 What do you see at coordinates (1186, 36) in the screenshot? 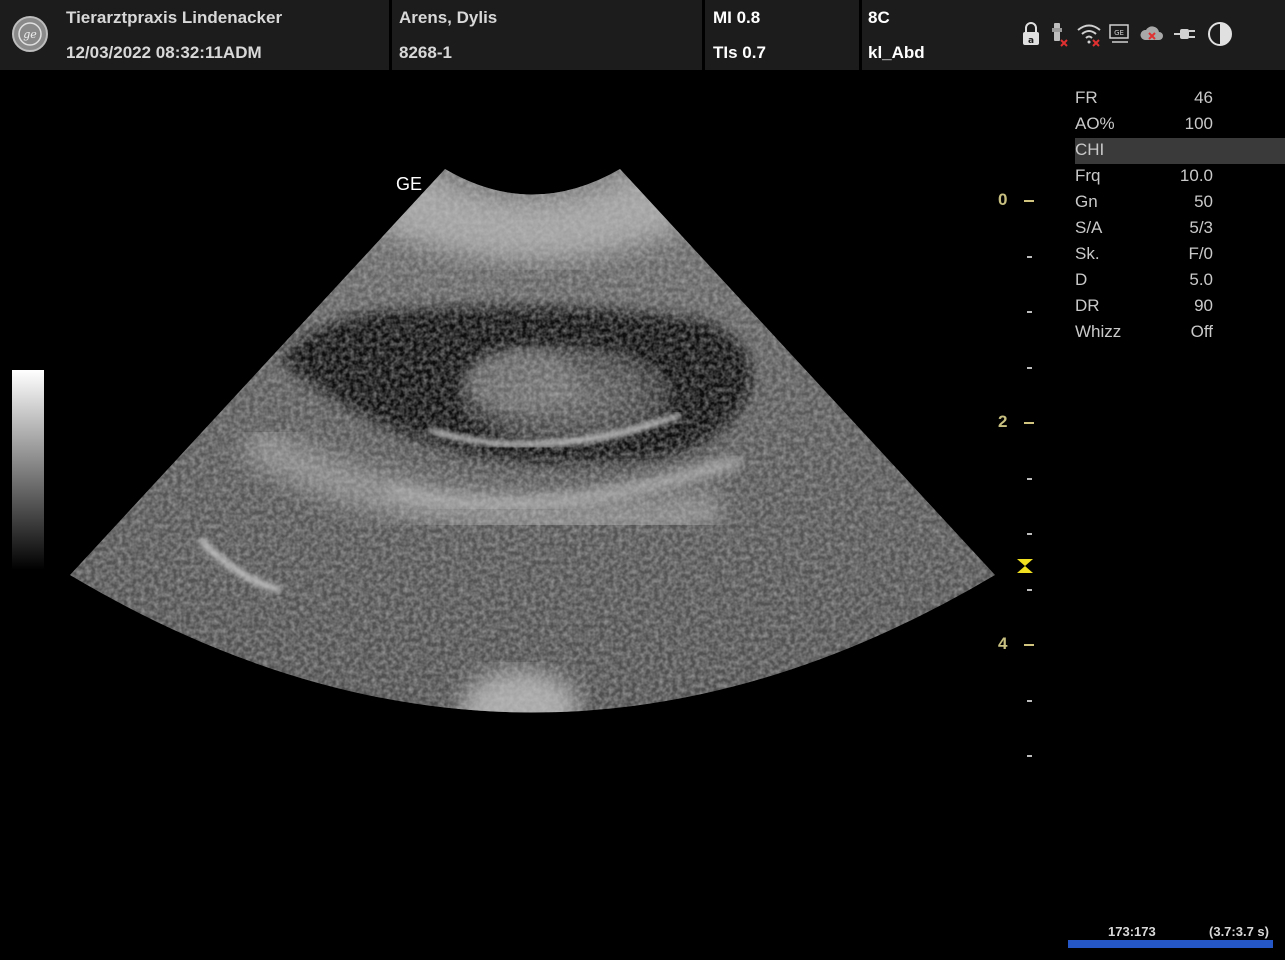
I see `power-plug-icon` at bounding box center [1186, 36].